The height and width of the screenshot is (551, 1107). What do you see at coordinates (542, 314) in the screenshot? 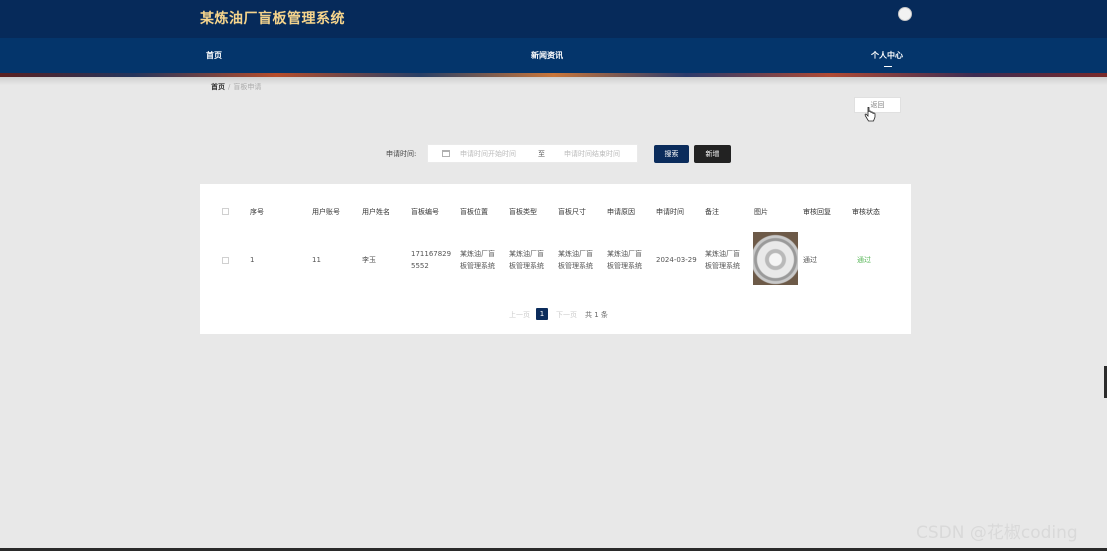
I see `pagination-page: 1` at bounding box center [542, 314].